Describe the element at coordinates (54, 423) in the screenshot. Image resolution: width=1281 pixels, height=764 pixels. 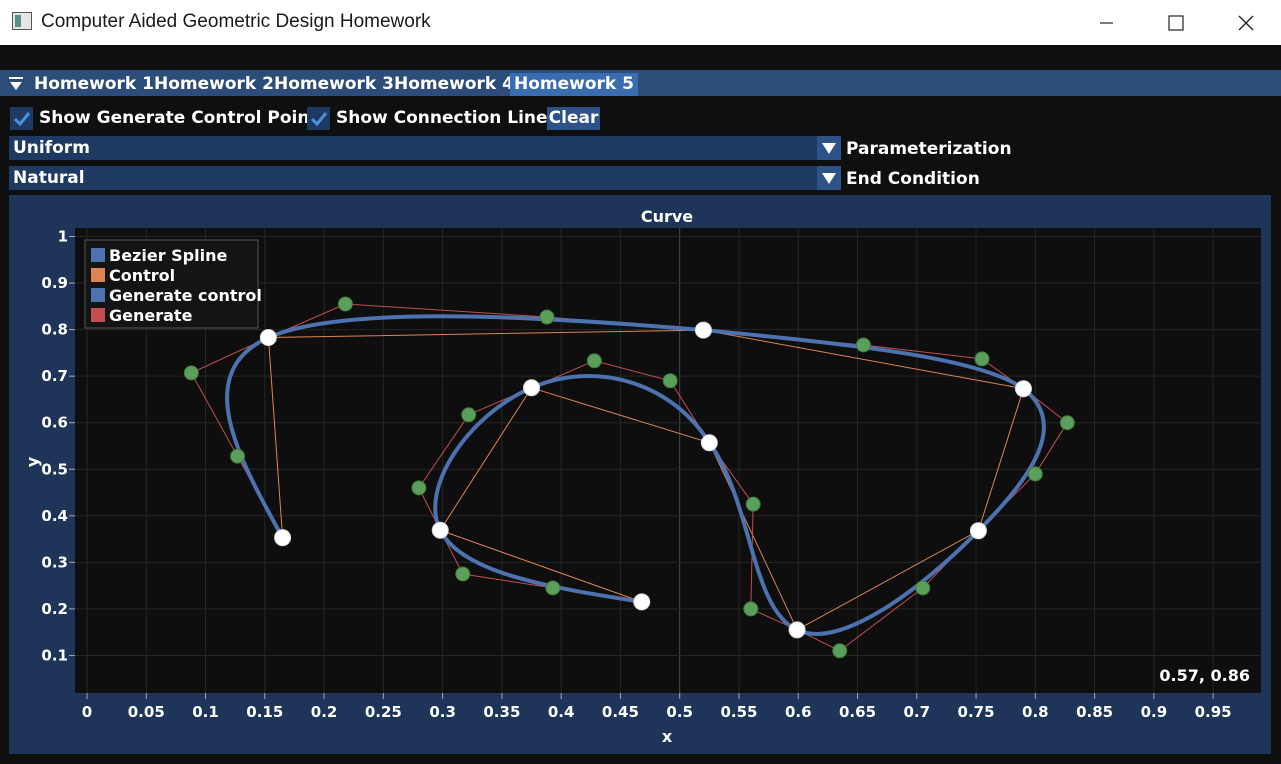
I see `y-tick-label: 0.6` at that location.